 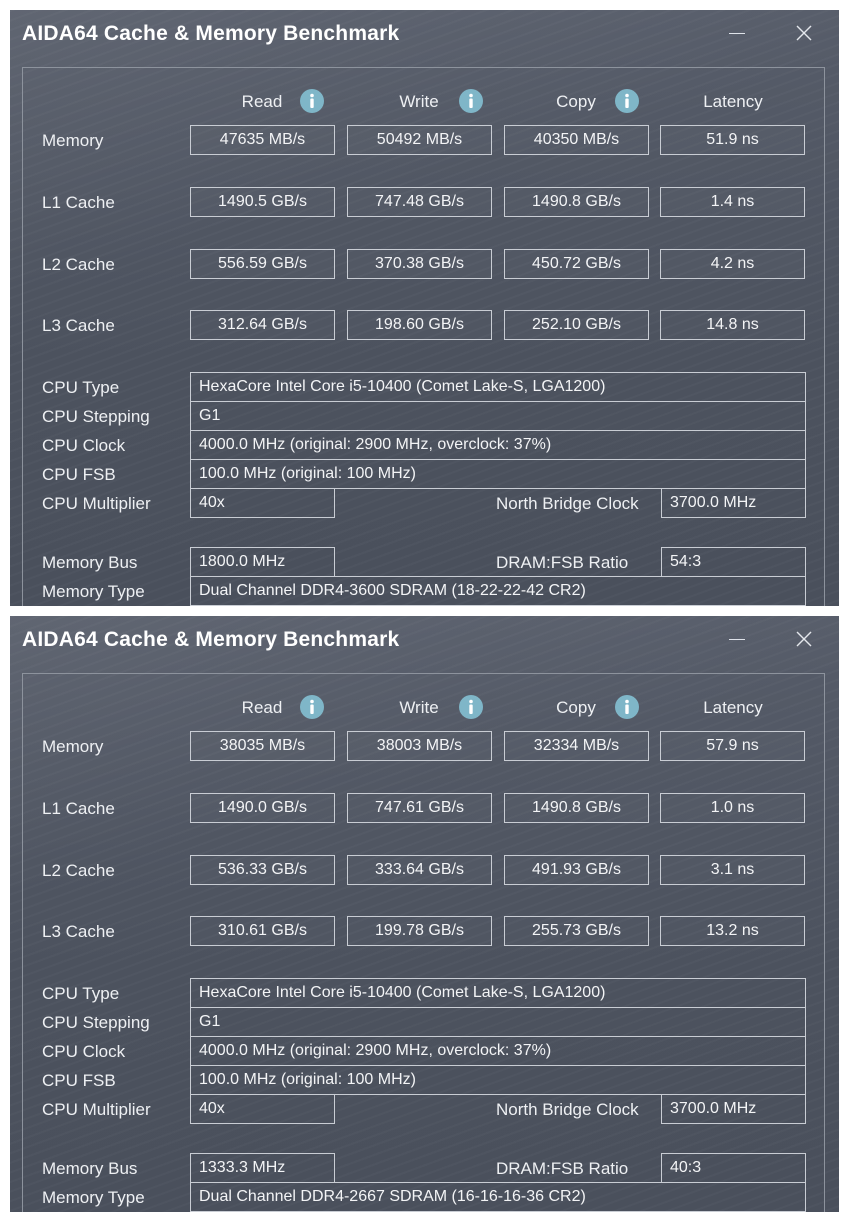 What do you see at coordinates (262, 931) in the screenshot?
I see `l3-read-value: 310.61 GB/s` at bounding box center [262, 931].